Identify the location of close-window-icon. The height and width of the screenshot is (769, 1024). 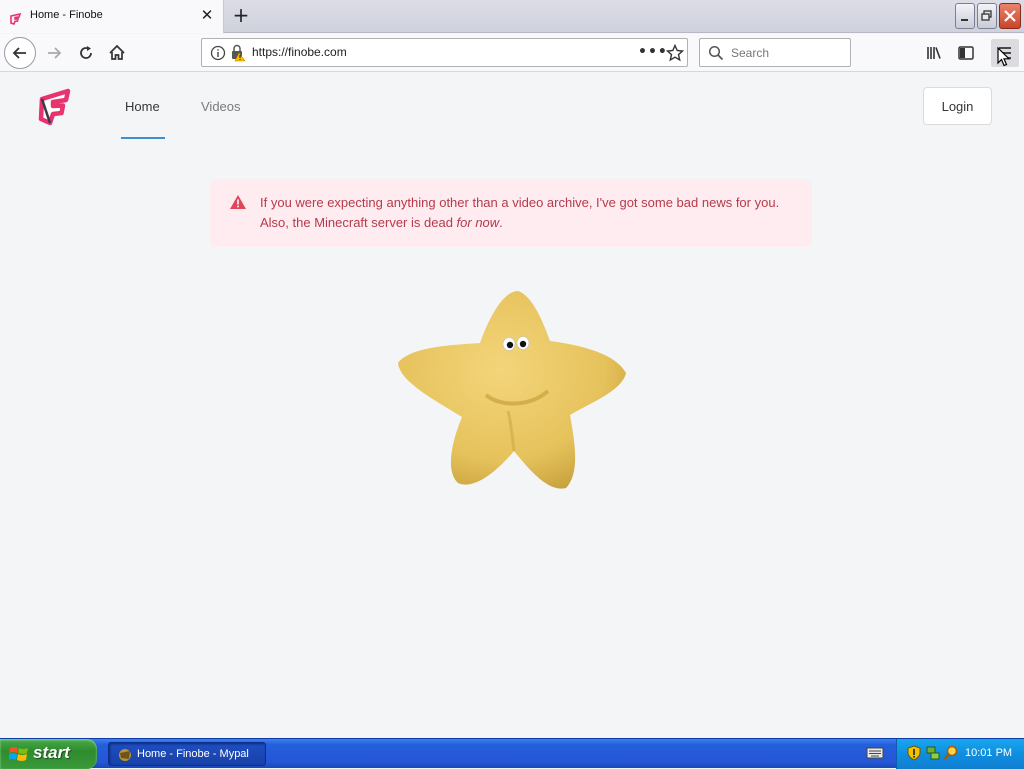
(1010, 16).